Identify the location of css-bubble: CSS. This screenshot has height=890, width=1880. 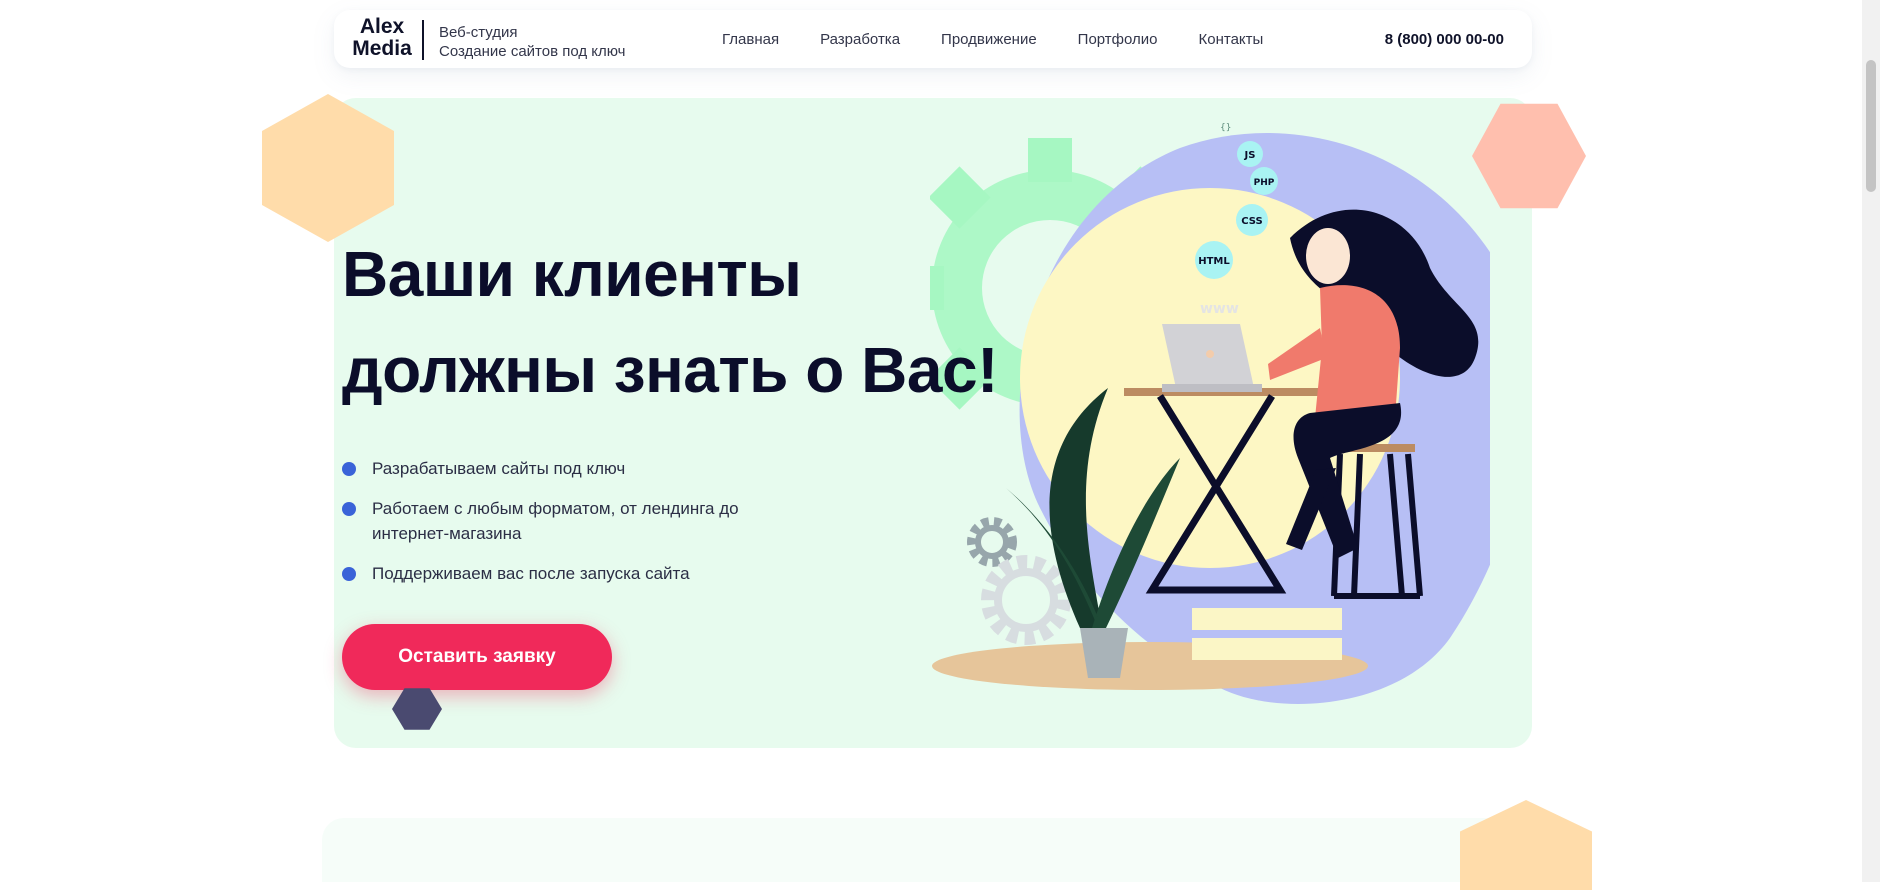
(1252, 220).